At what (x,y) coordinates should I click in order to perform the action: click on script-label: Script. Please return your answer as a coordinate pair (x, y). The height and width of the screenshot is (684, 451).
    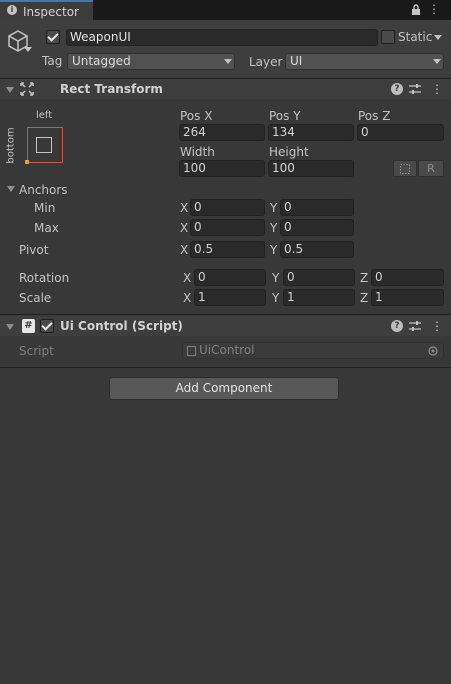
    Looking at the image, I should click on (36, 351).